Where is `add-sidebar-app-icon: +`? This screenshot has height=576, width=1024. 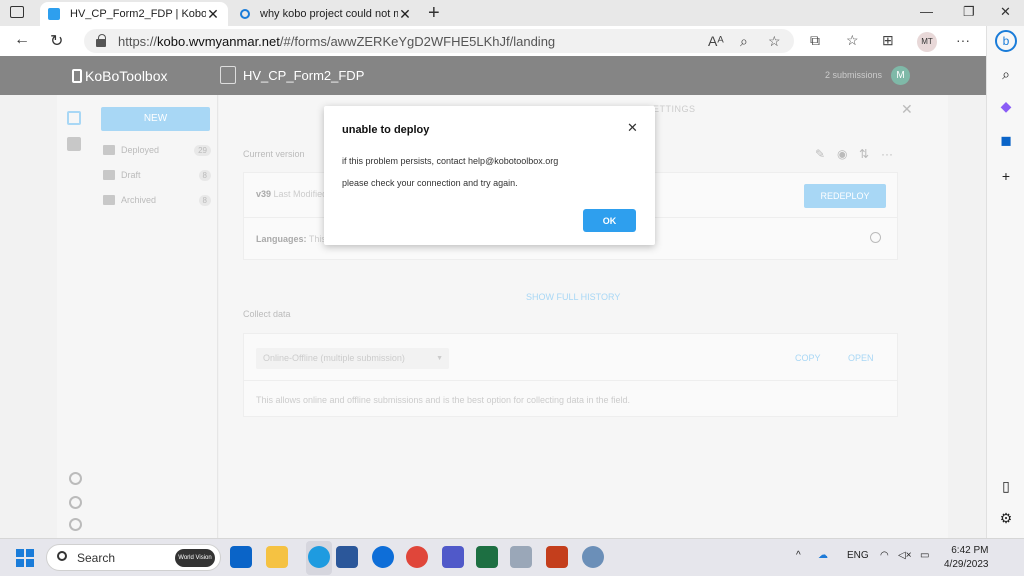 add-sidebar-app-icon: + is located at coordinates (1006, 177).